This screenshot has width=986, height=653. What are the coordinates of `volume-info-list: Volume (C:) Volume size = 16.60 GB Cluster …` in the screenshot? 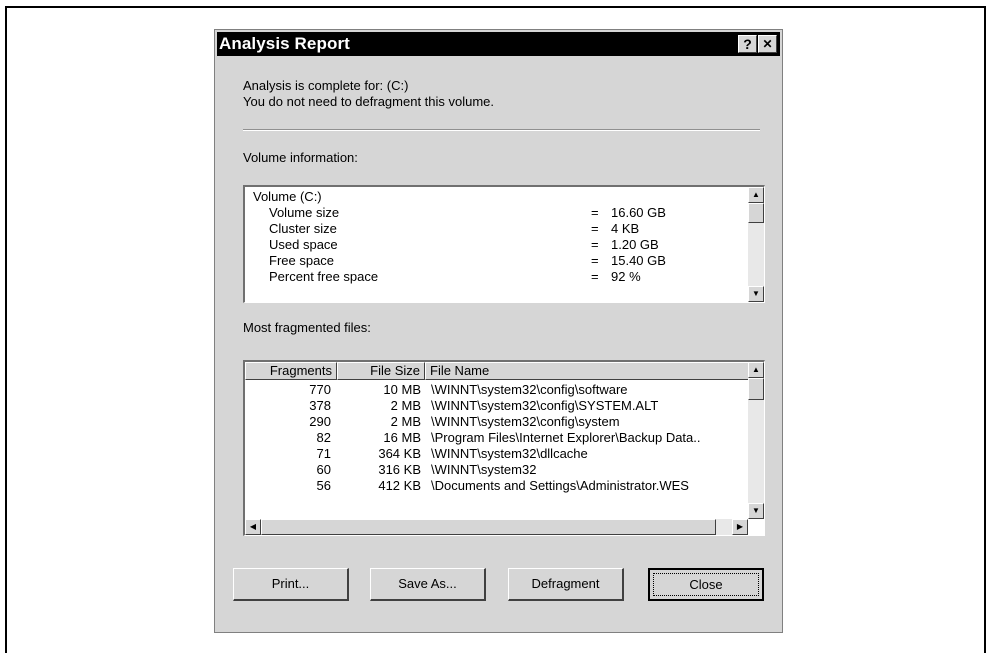 It's located at (504, 244).